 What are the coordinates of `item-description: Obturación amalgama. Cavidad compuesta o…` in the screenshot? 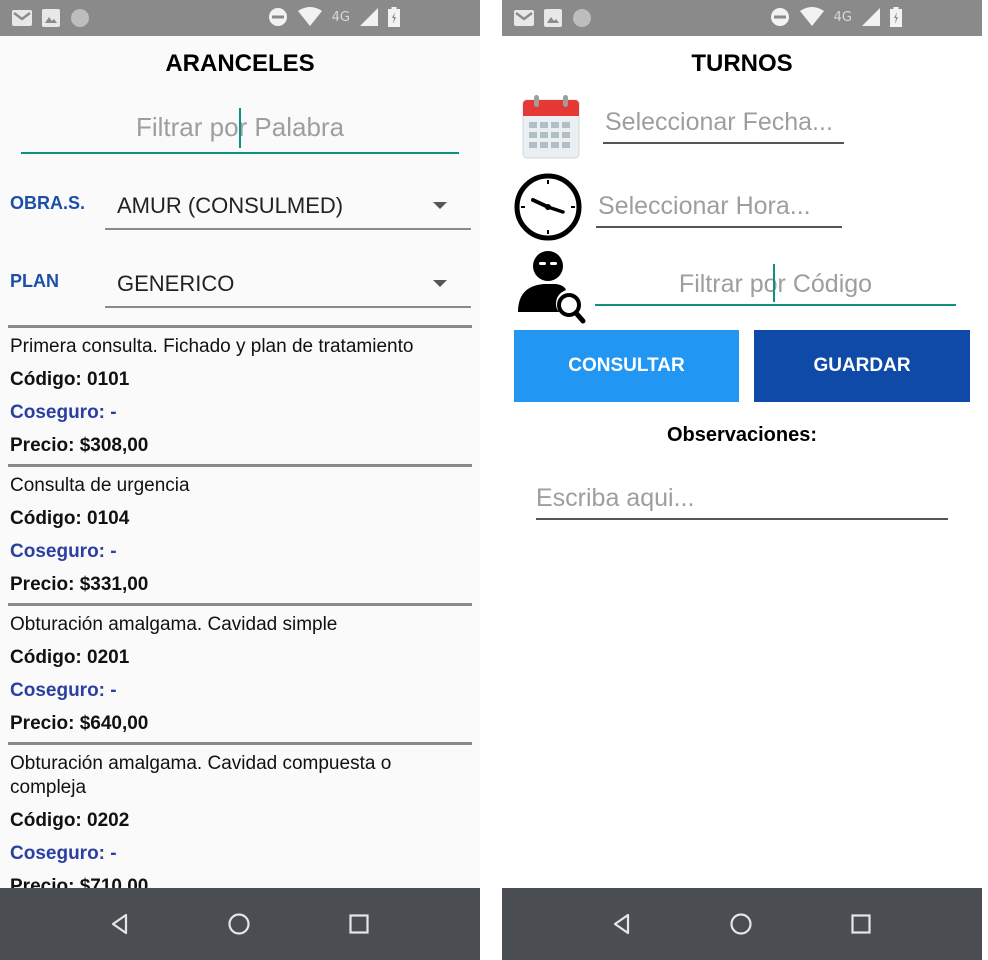 It's located at (201, 775).